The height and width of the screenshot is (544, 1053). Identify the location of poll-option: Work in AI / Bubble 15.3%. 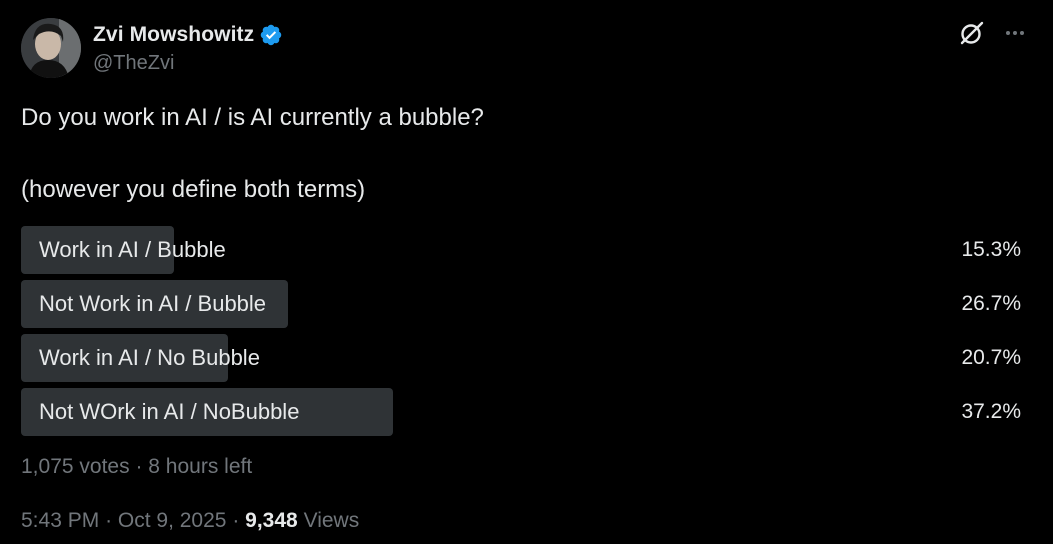
(521, 250).